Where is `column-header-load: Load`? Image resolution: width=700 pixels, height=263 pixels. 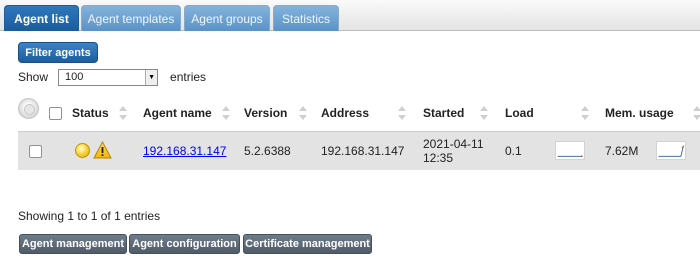 column-header-load: Load is located at coordinates (519, 113).